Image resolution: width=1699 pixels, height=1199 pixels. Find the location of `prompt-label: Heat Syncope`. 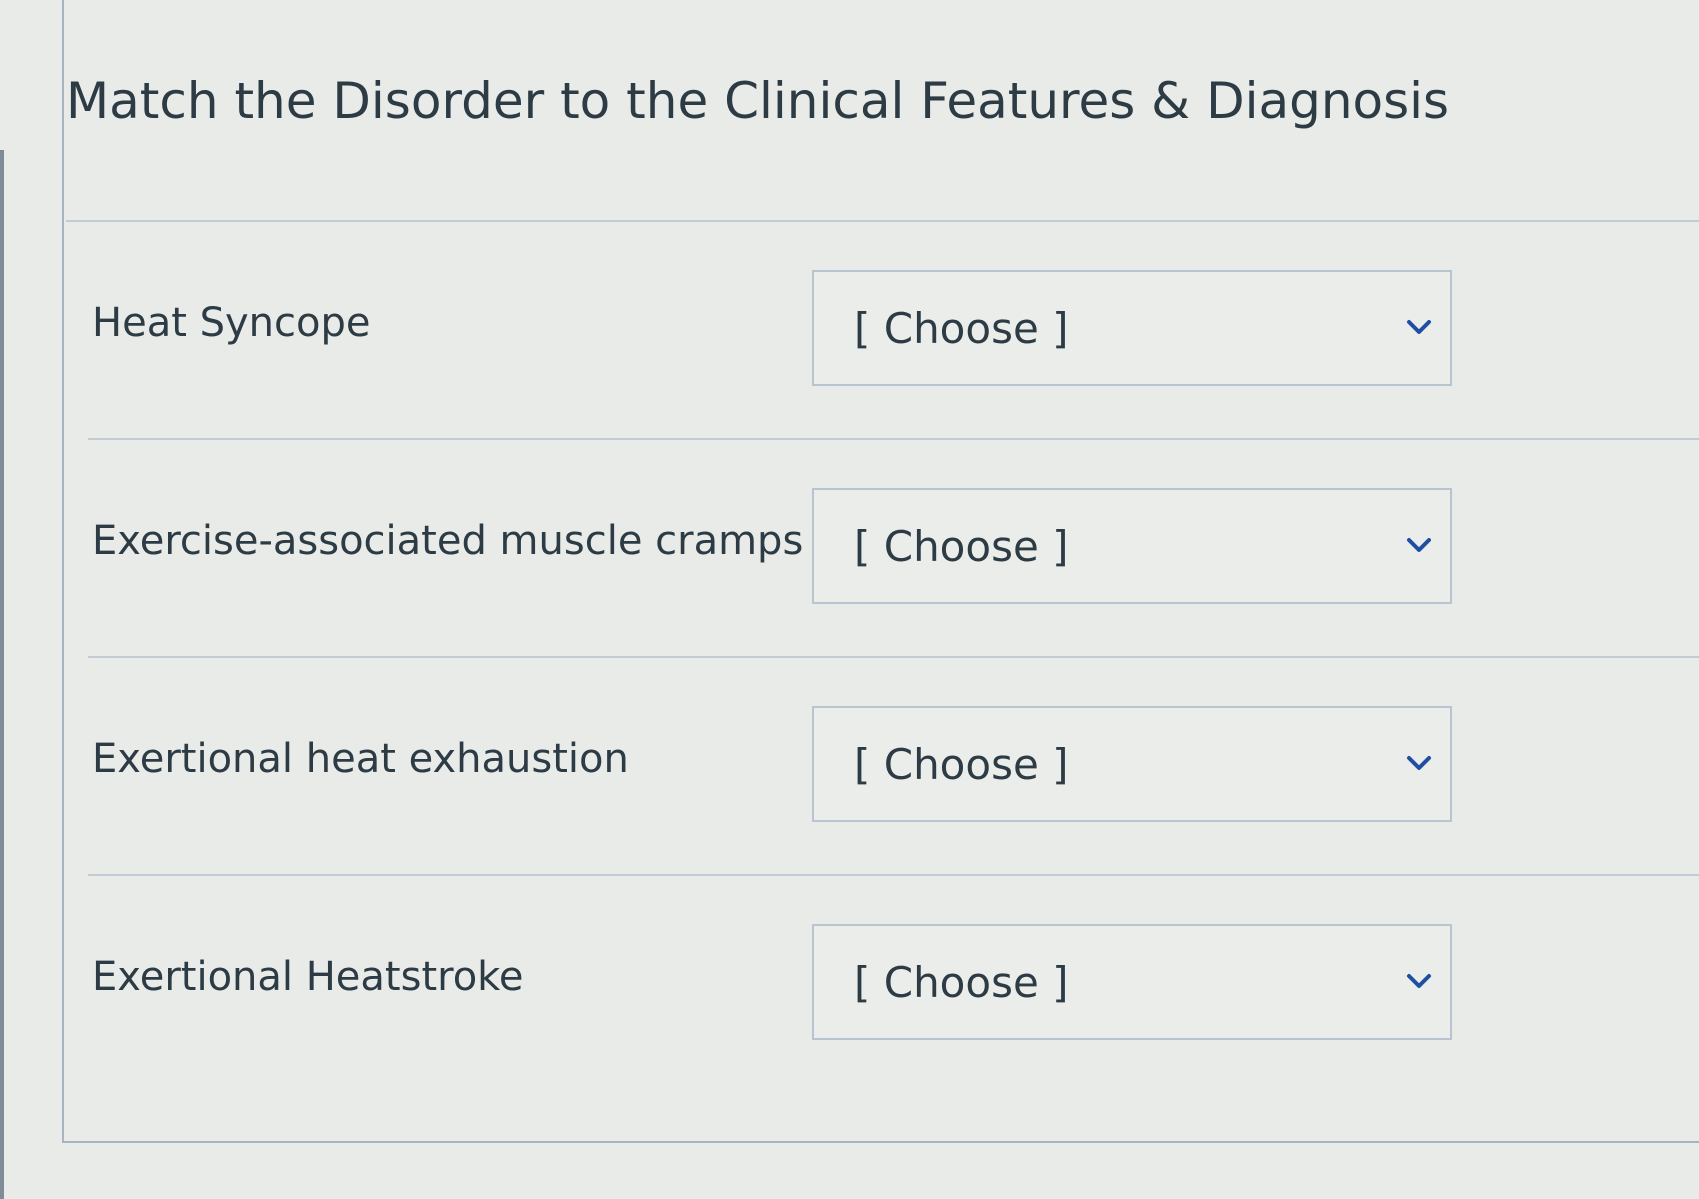

prompt-label: Heat Syncope is located at coordinates (231, 323).